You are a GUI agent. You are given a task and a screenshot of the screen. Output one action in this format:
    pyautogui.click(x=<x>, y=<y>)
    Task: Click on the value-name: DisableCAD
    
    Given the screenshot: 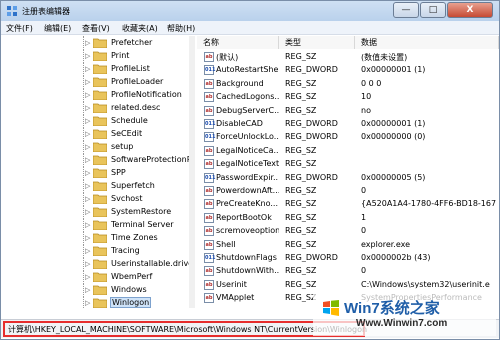 What is the action you would take?
    pyautogui.click(x=239, y=123)
    